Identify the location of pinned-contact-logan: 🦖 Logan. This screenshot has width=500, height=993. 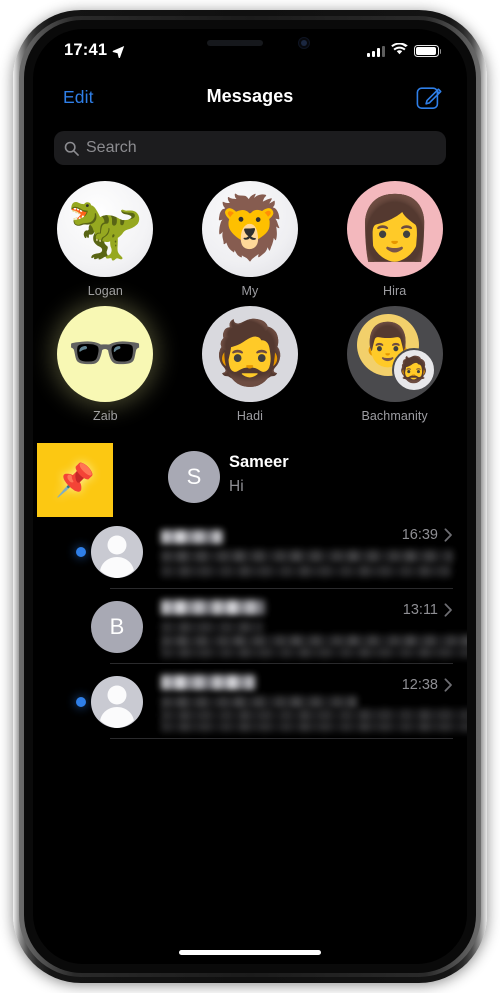
(105, 239).